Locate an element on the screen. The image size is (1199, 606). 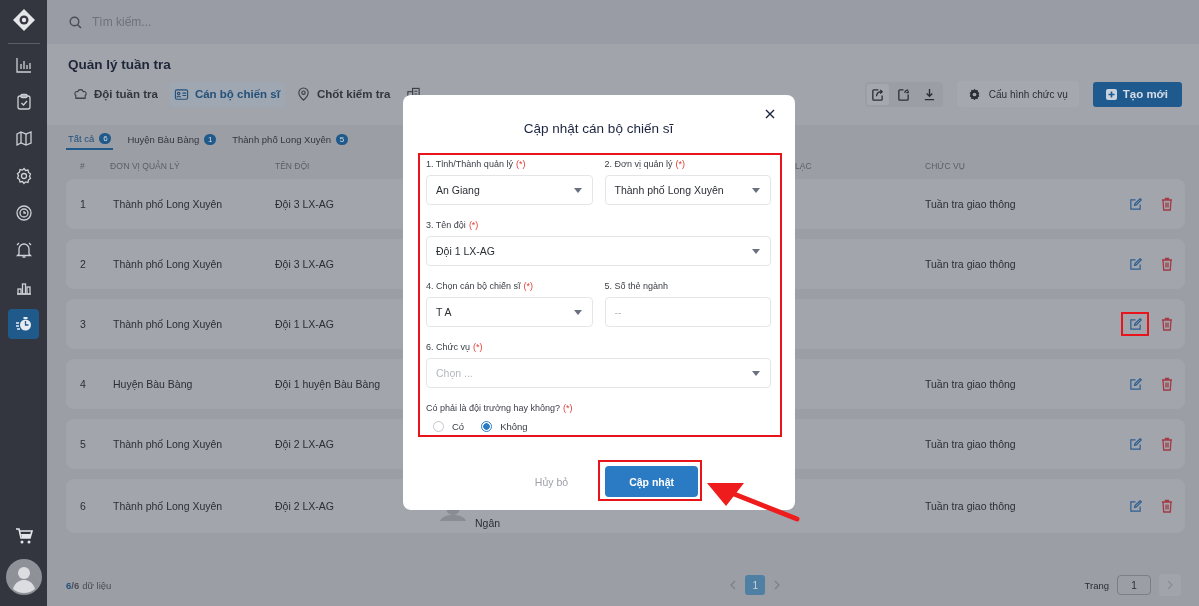
tab: Cán bộ chiến sĩ is located at coordinates (226, 94).